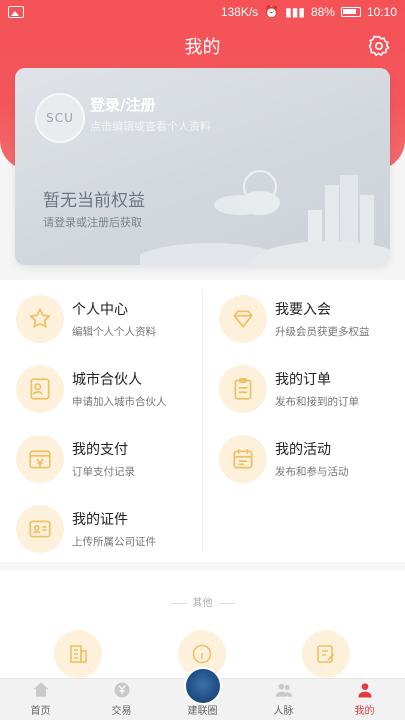 This screenshot has height=720, width=405. I want to click on person-icon, so click(364, 690).